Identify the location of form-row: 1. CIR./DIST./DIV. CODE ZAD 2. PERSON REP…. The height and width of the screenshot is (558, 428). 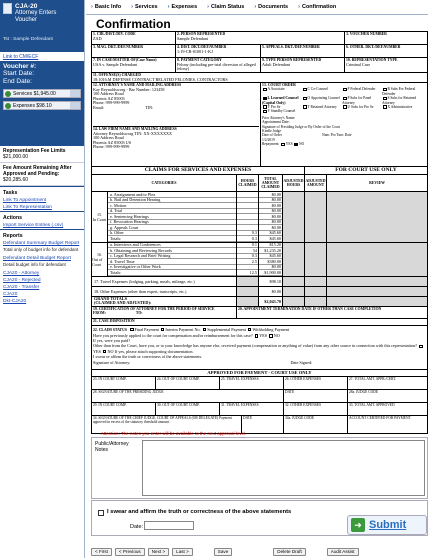
(259, 38).